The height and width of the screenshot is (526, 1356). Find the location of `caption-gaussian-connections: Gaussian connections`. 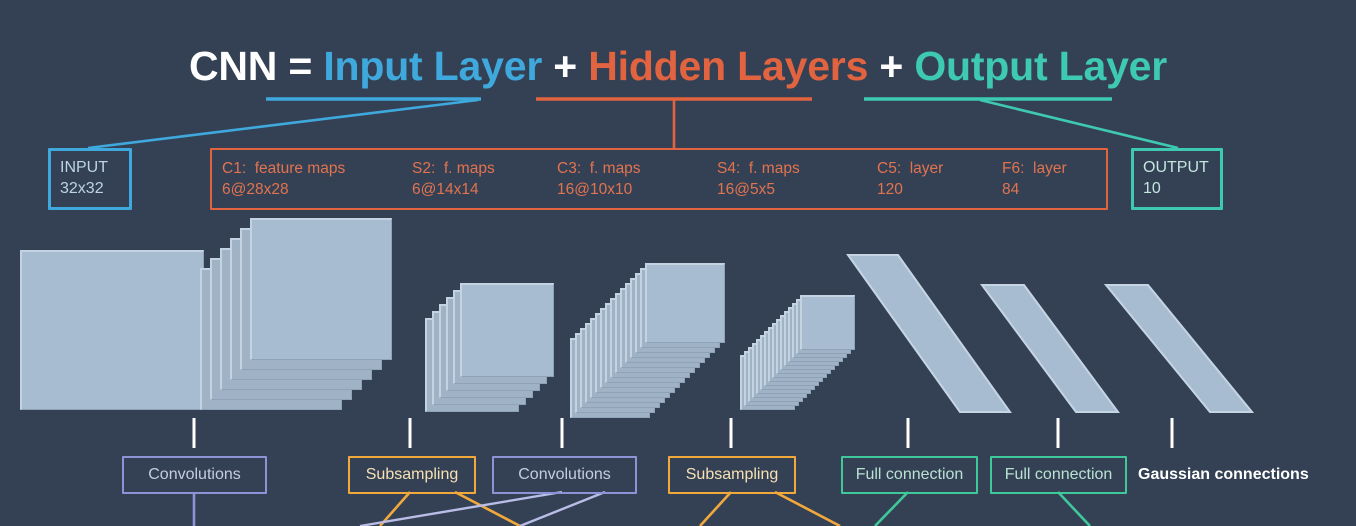

caption-gaussian-connections: Gaussian connections is located at coordinates (1243, 475).